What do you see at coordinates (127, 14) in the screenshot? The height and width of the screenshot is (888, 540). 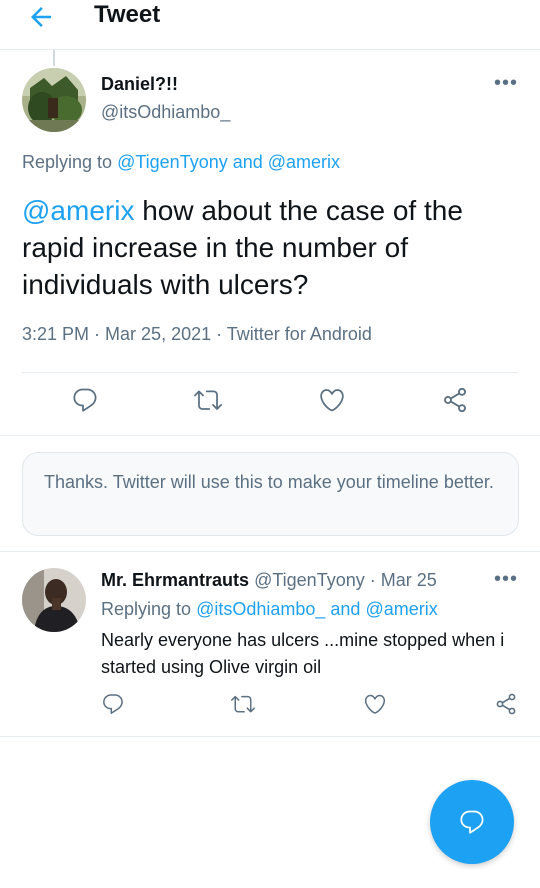 I see `page-title: Tweet` at bounding box center [127, 14].